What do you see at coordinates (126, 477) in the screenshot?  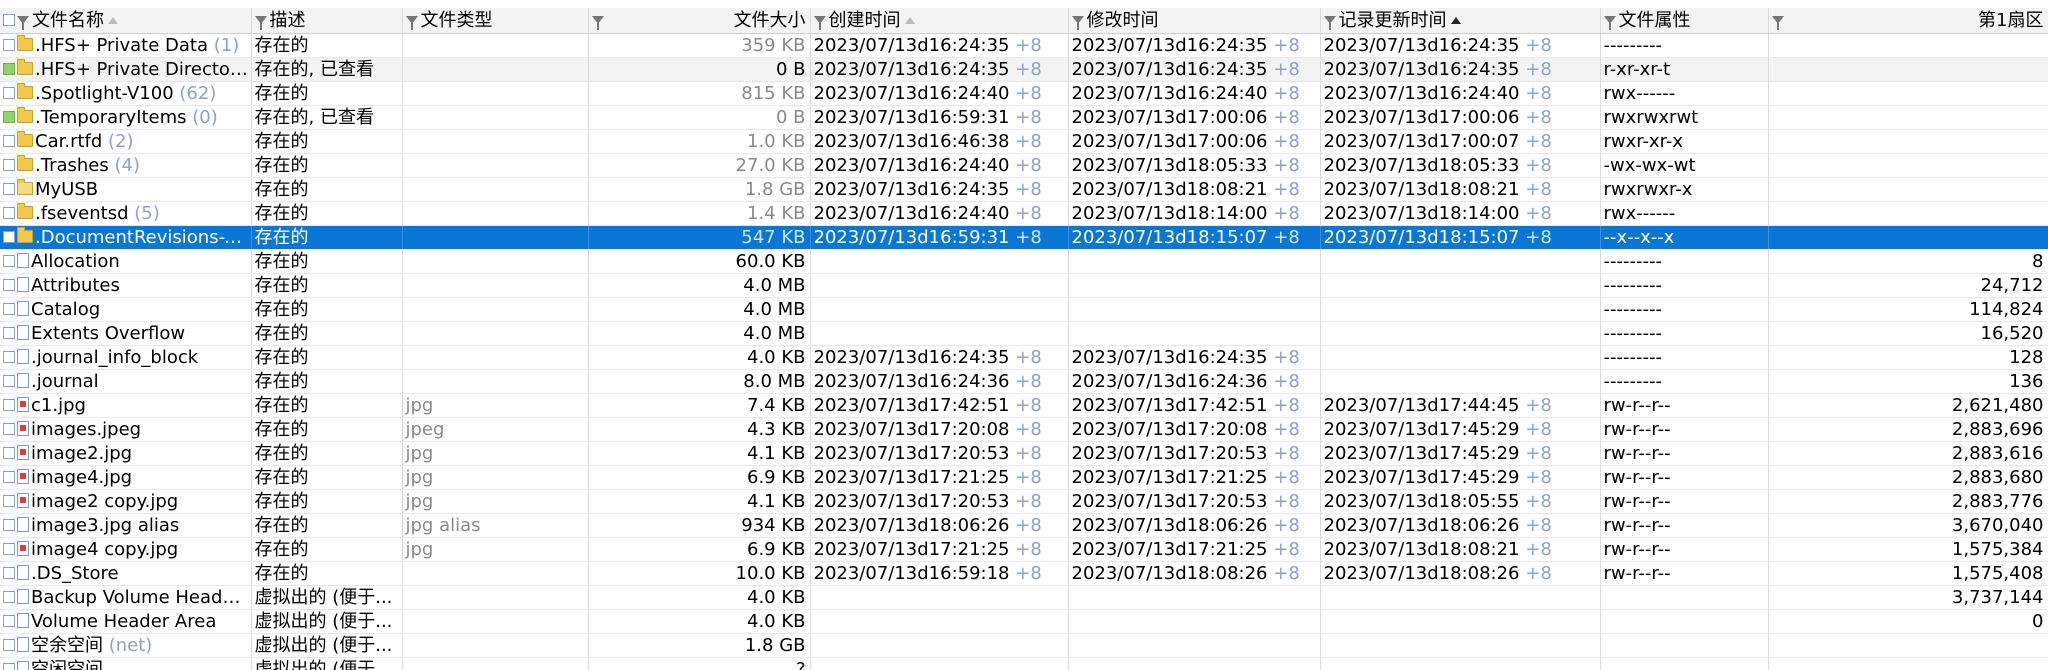 I see `cell-name: image4.jpg` at bounding box center [126, 477].